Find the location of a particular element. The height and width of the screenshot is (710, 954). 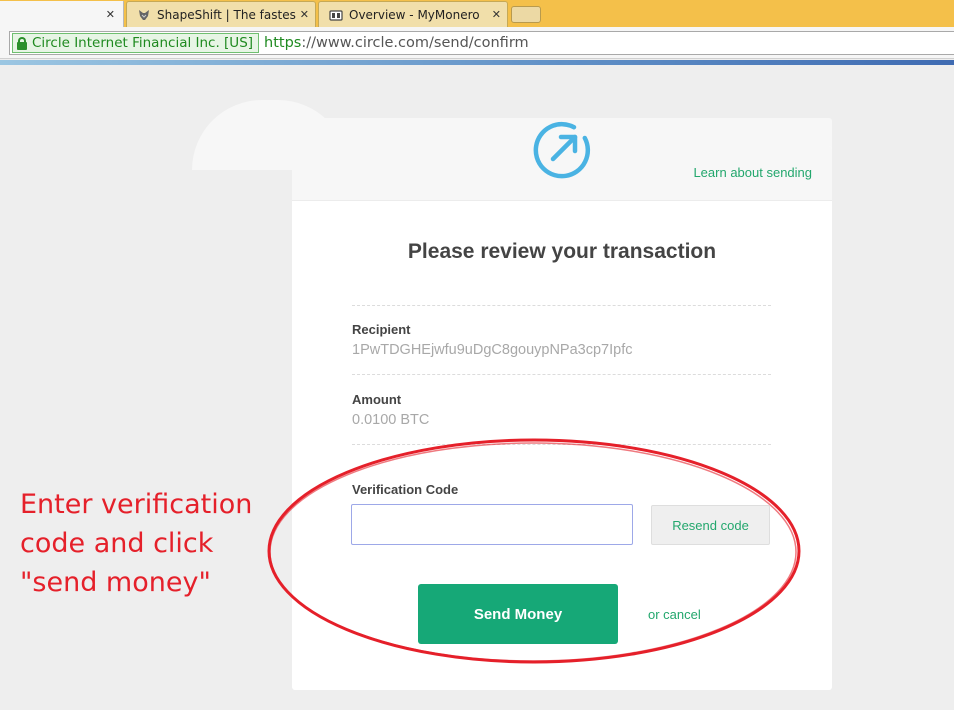

send-arrow-icon is located at coordinates (562, 150).